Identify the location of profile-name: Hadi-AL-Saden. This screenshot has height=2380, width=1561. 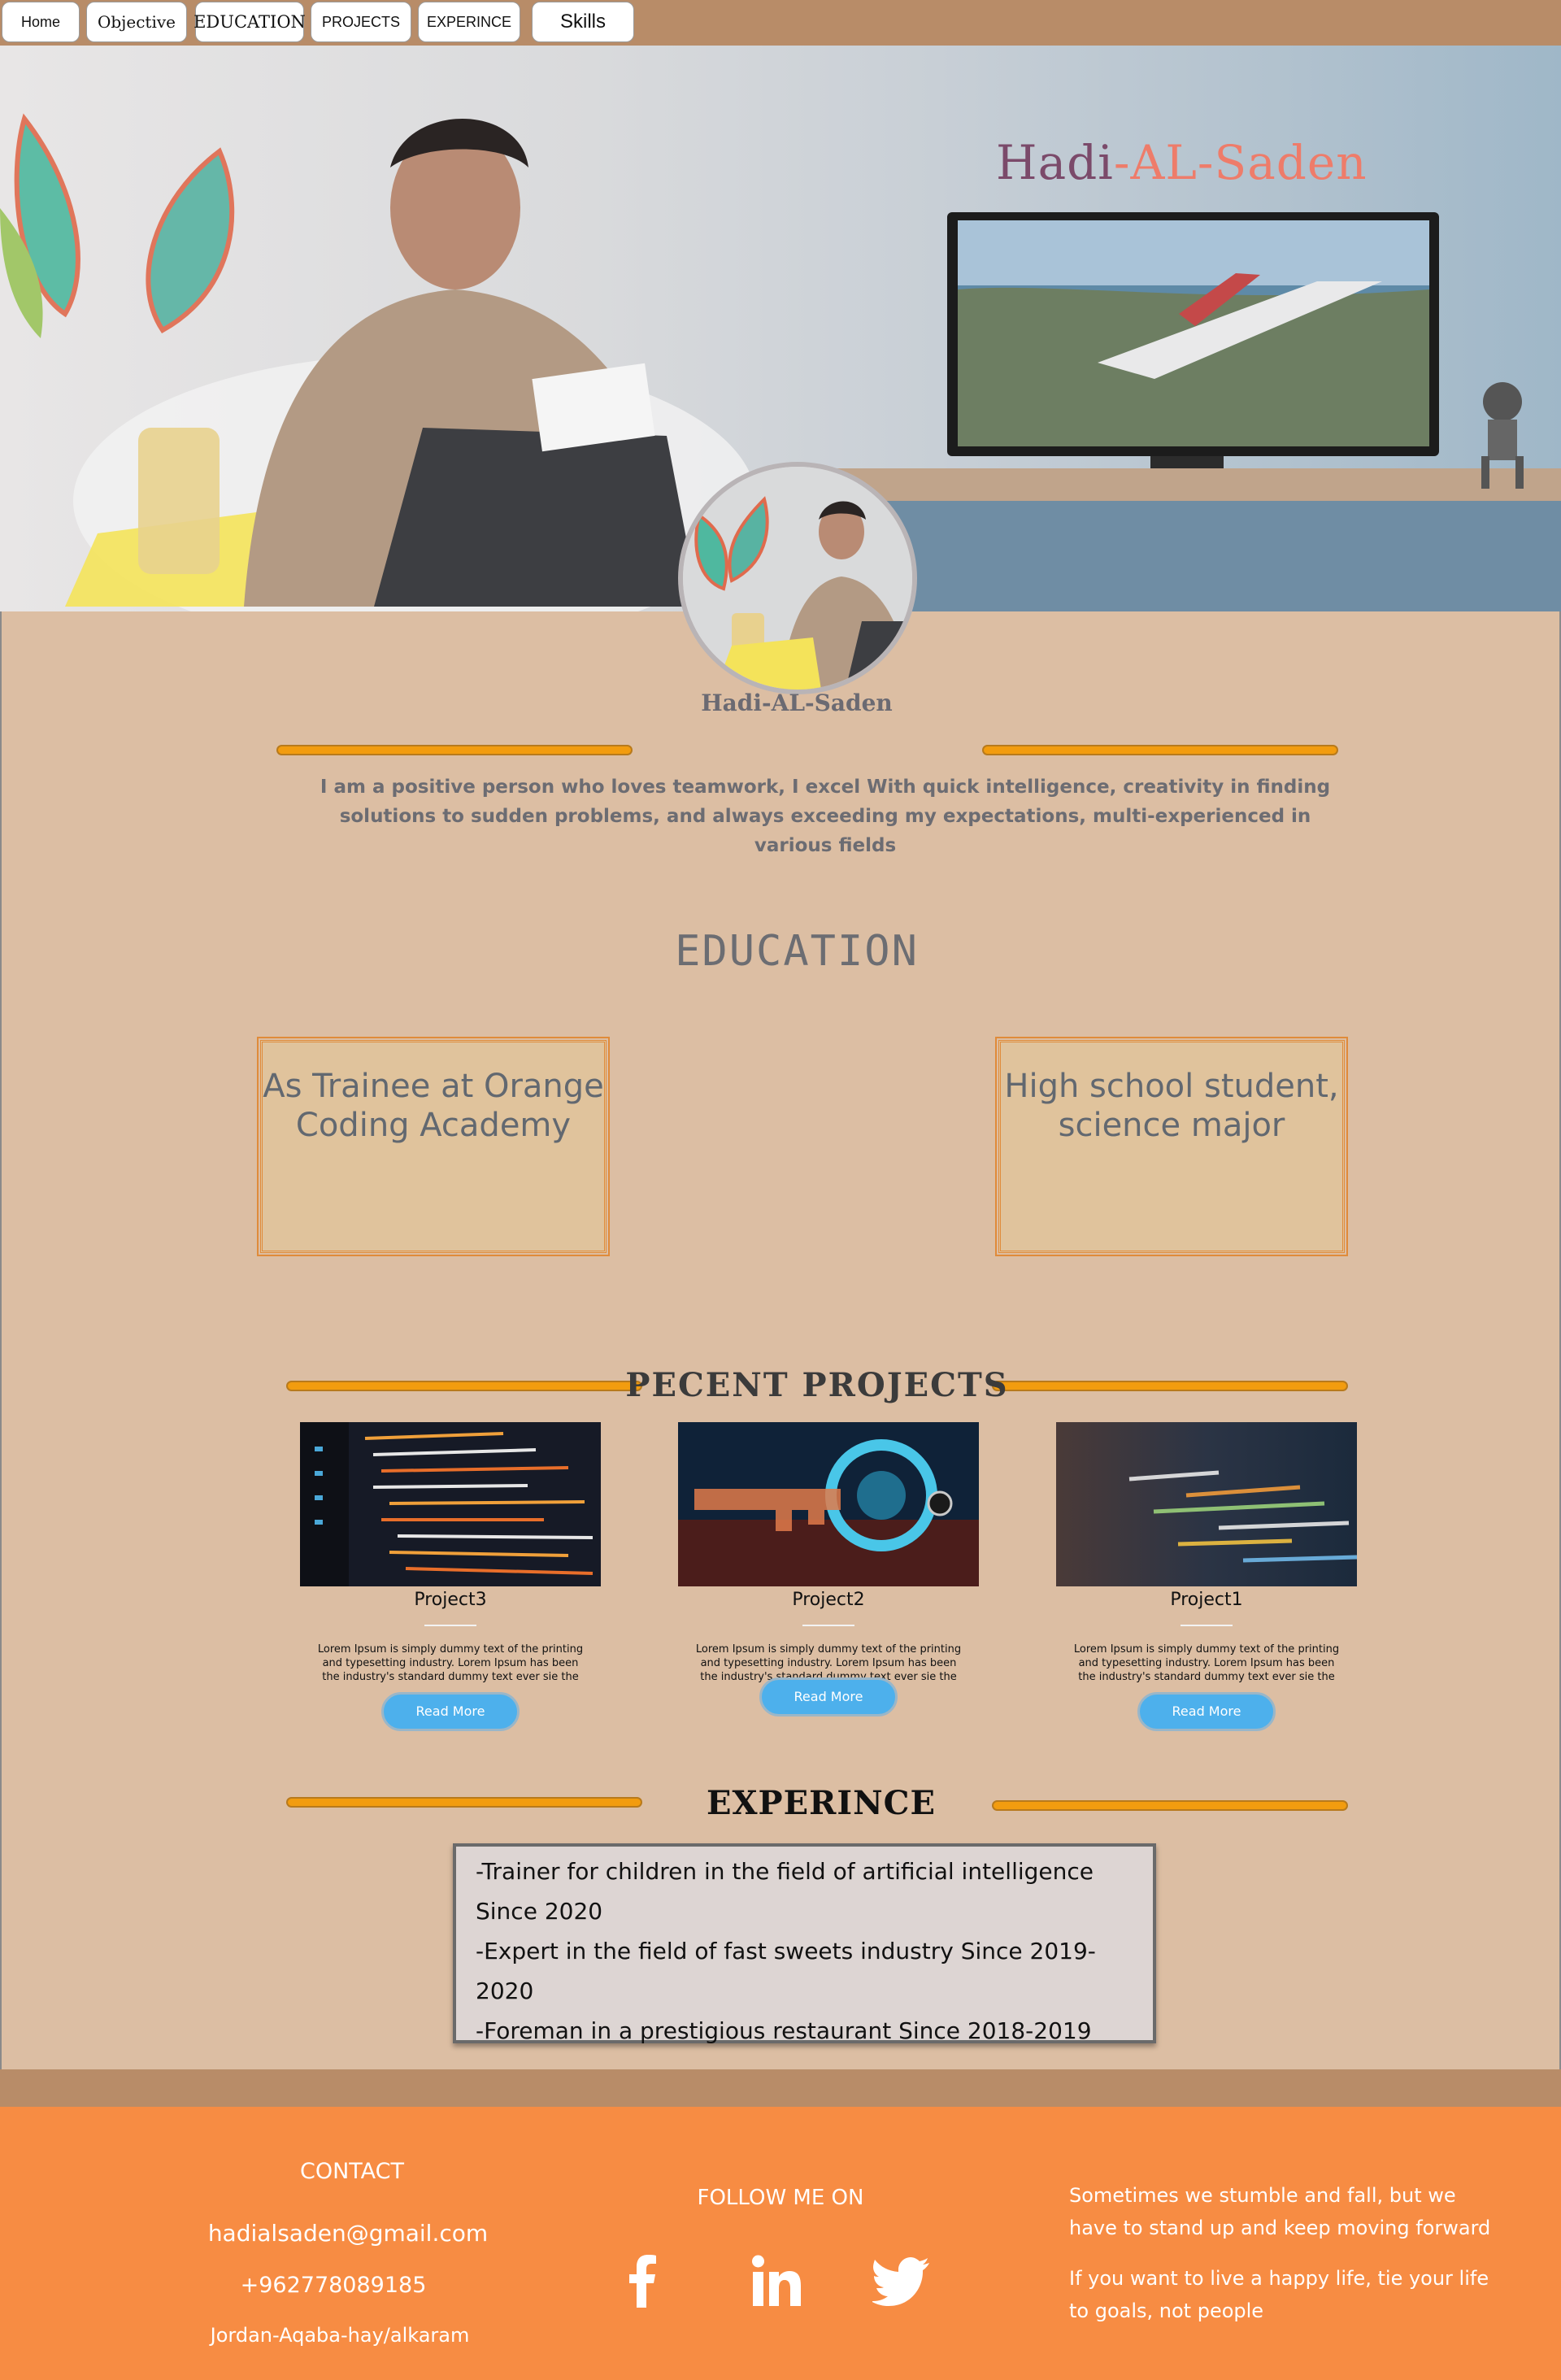
(797, 703).